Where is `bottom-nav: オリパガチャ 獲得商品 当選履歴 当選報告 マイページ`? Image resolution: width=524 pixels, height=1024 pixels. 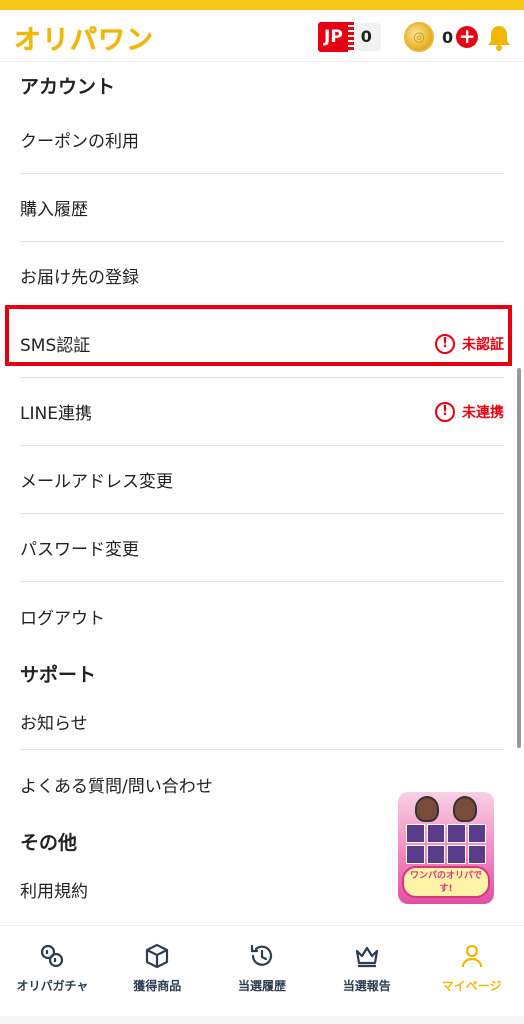 bottom-nav: オリパガチャ 獲得商品 当選履歴 当選報告 マイページ is located at coordinates (262, 974).